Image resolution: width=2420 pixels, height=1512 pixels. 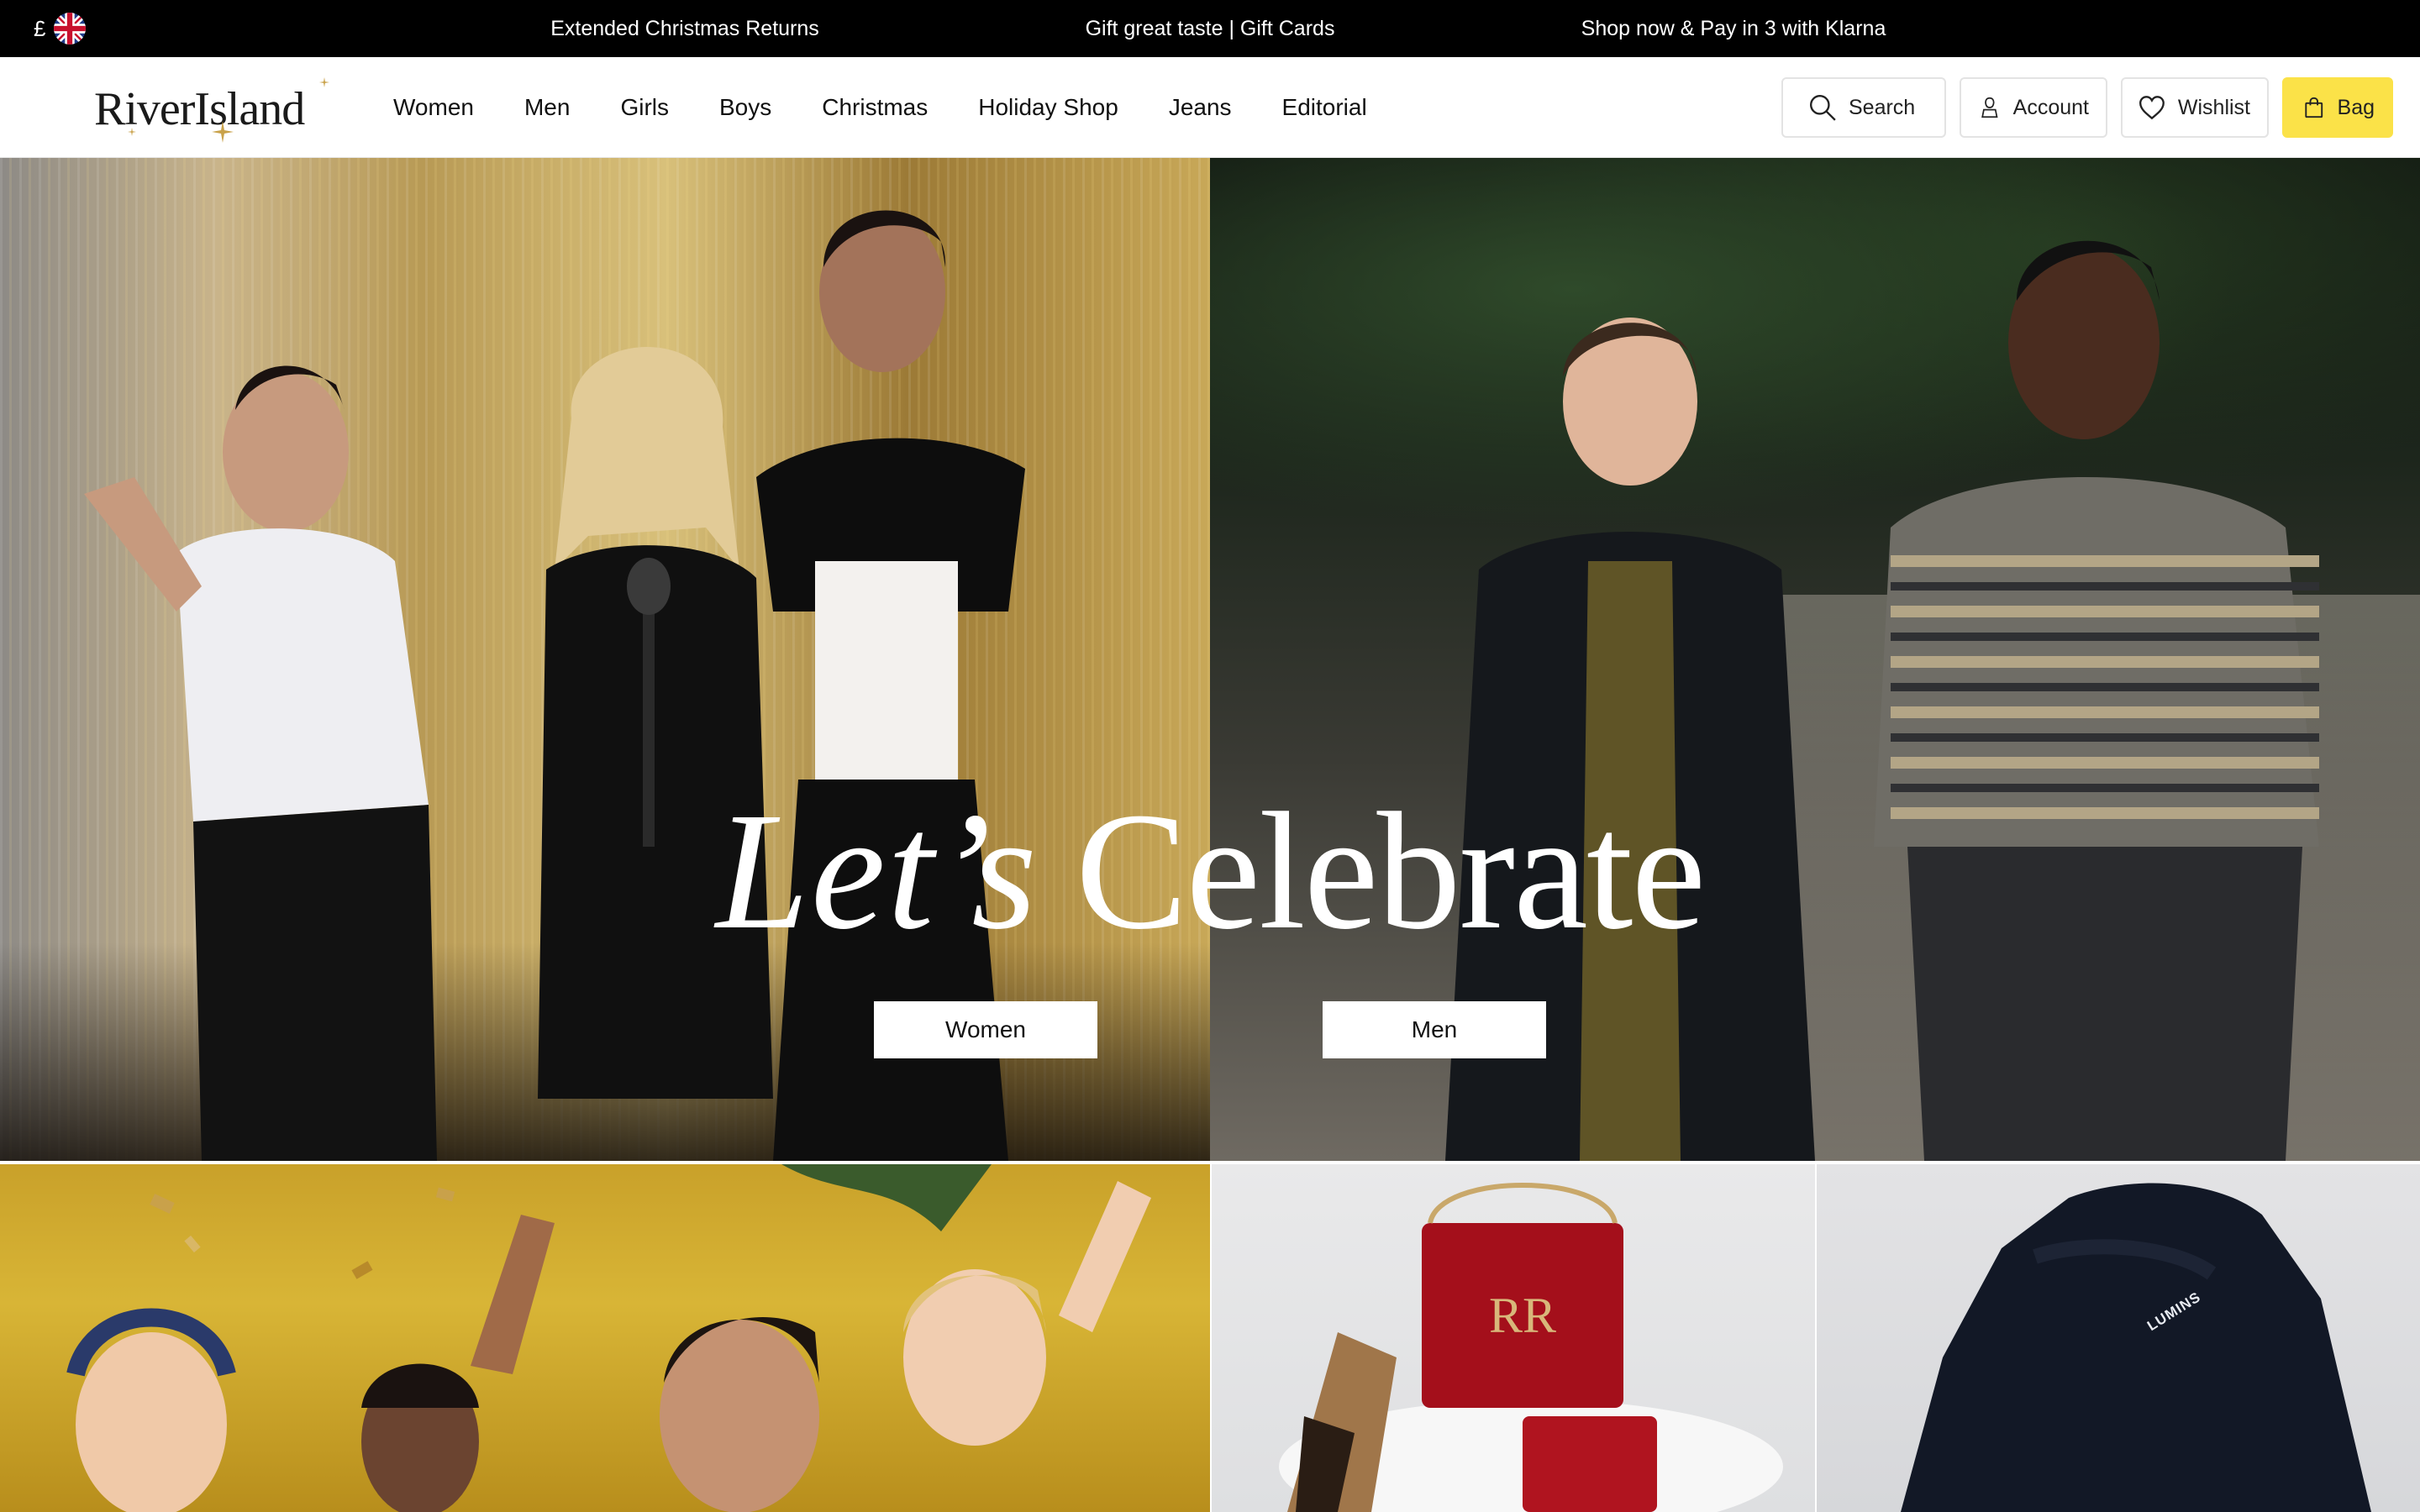 What do you see at coordinates (2096, 700) in the screenshot?
I see `man-figure-right` at bounding box center [2096, 700].